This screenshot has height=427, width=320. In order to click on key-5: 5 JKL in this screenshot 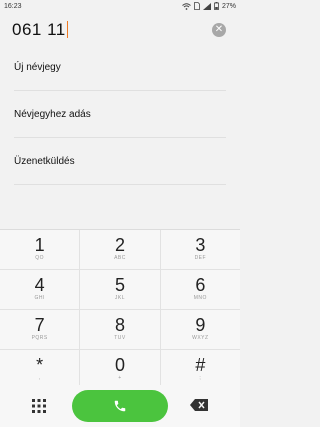, I will do `click(120, 289)`.